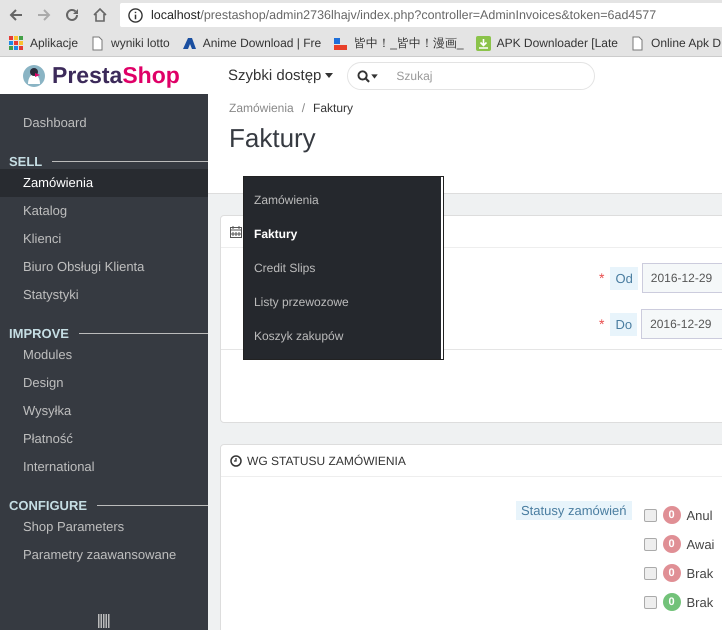  What do you see at coordinates (104, 621) in the screenshot?
I see `collapse-icon` at bounding box center [104, 621].